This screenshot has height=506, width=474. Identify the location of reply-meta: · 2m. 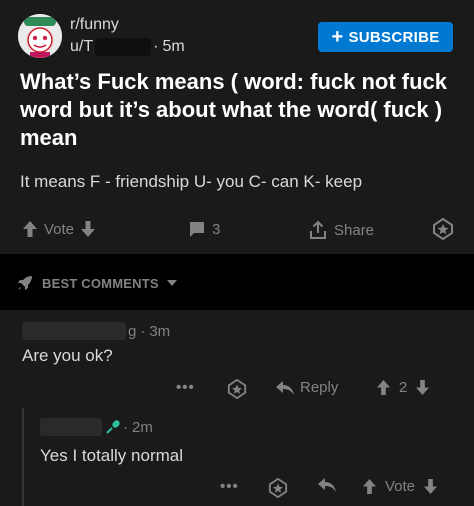
(96, 427).